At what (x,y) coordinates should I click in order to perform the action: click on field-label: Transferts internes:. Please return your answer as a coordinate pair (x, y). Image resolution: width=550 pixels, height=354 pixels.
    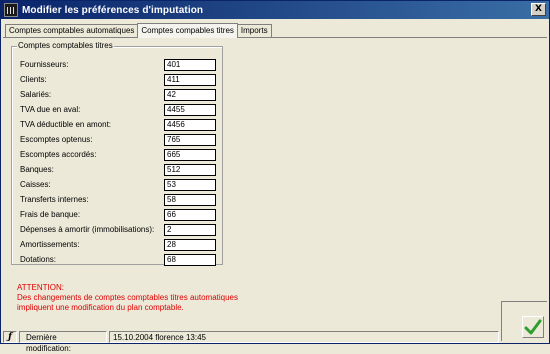
    Looking at the image, I should click on (54, 199).